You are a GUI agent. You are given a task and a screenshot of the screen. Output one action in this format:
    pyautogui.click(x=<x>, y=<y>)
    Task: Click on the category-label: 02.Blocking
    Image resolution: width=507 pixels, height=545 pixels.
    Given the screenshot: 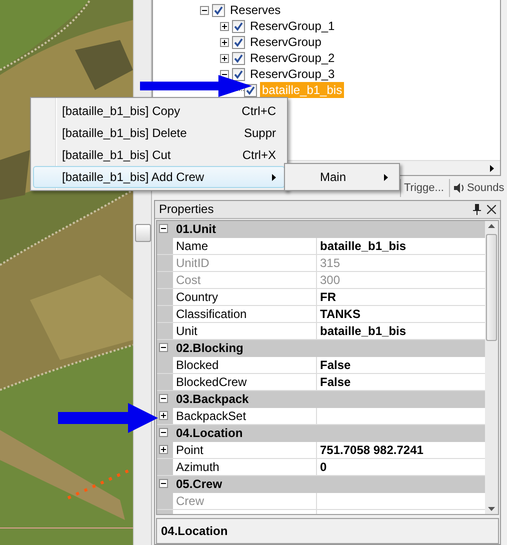 What is the action you would take?
    pyautogui.click(x=209, y=348)
    